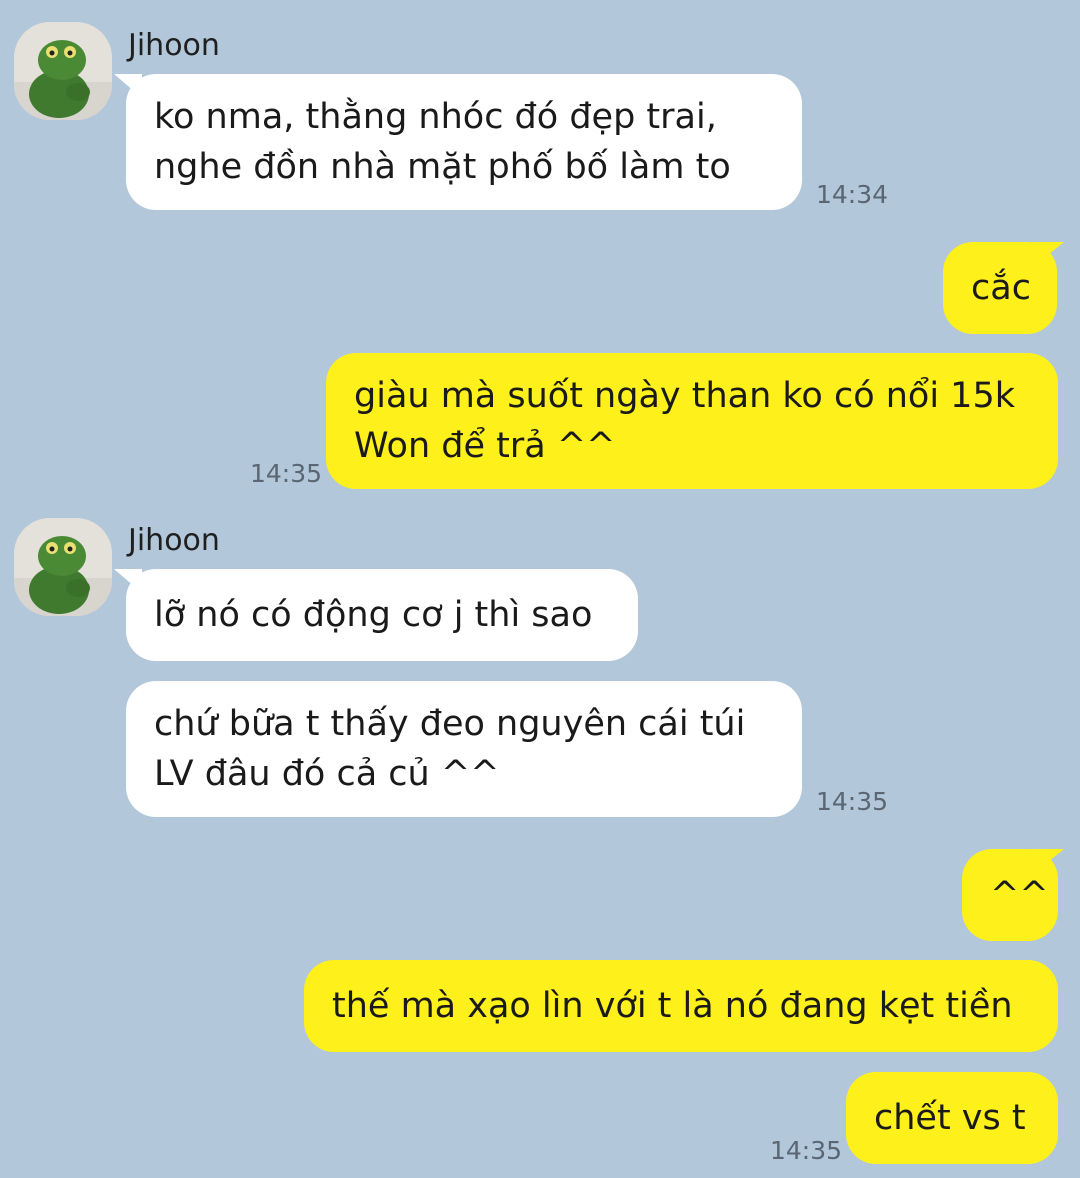 The image size is (1080, 1178). I want to click on message-bubble: ^^, so click(1010, 895).